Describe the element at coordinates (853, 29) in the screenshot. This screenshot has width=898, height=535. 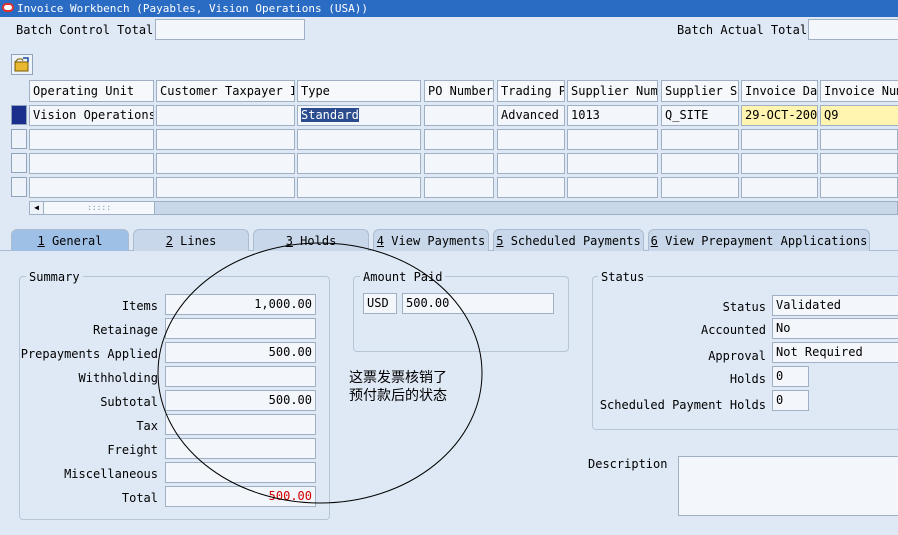
I see `batch-actual-total-field` at that location.